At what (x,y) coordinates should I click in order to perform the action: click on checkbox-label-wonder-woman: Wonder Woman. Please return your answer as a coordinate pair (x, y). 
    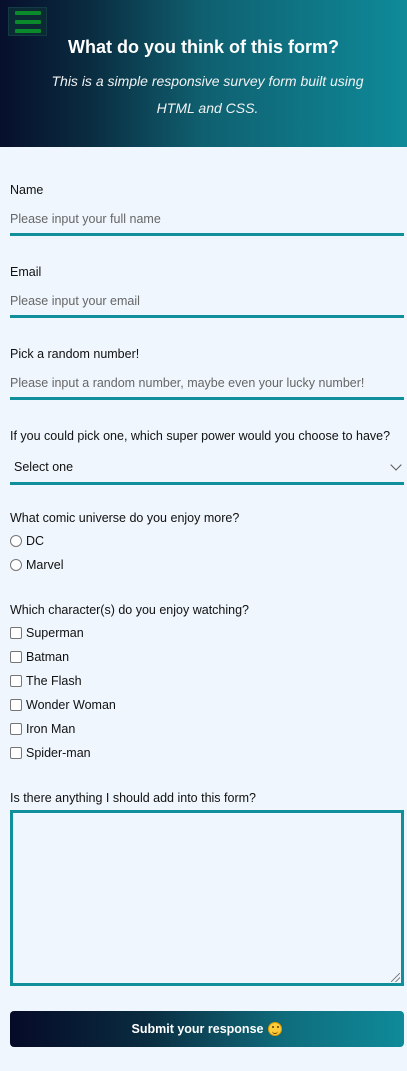
    Looking at the image, I should click on (71, 705).